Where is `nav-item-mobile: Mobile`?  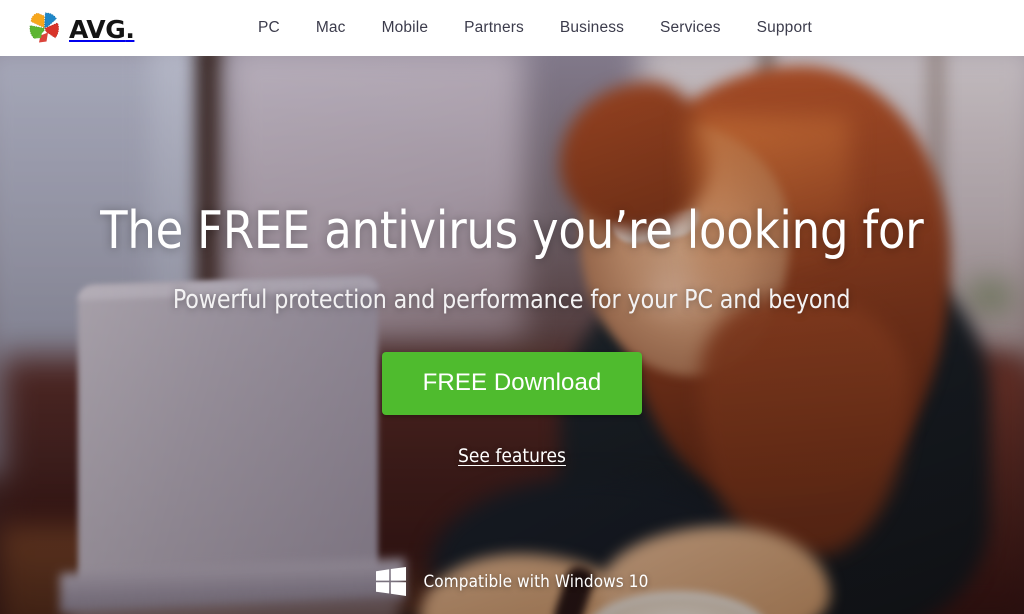 nav-item-mobile: Mobile is located at coordinates (405, 28).